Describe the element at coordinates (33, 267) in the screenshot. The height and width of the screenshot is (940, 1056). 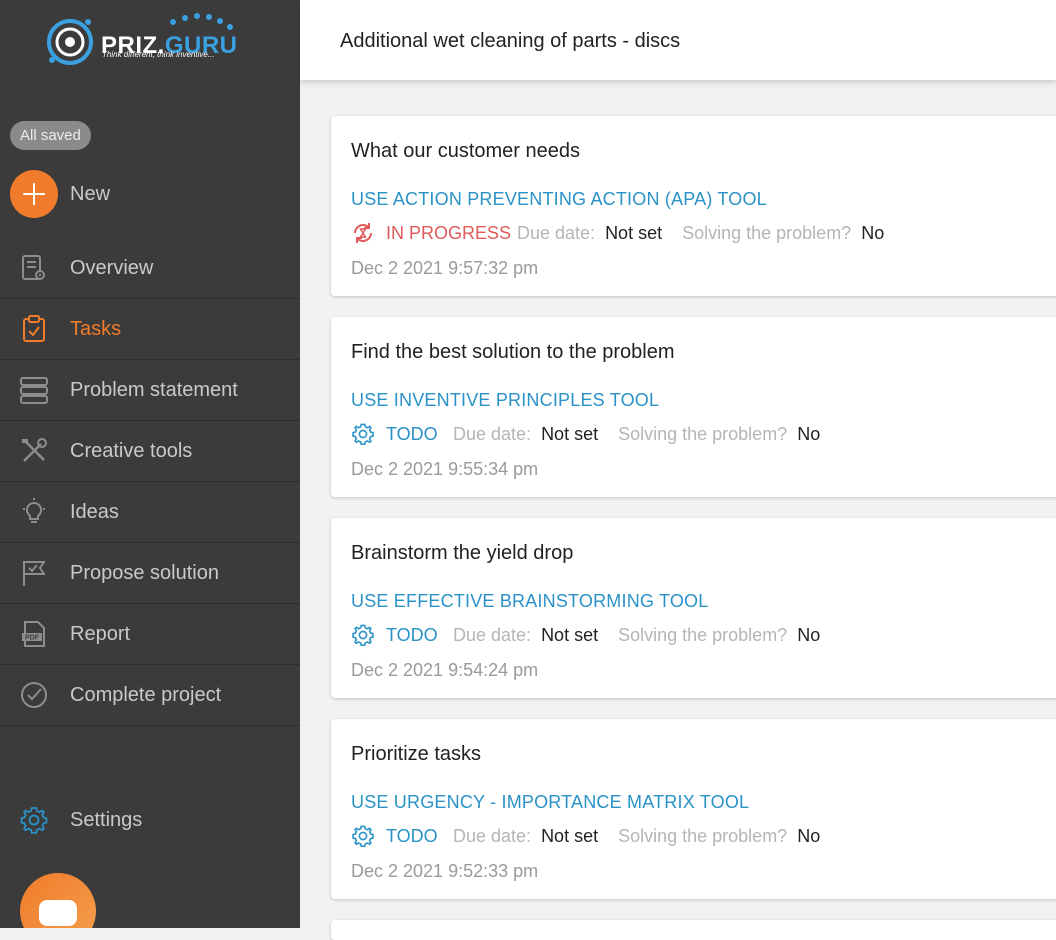
I see `overview-icon` at that location.